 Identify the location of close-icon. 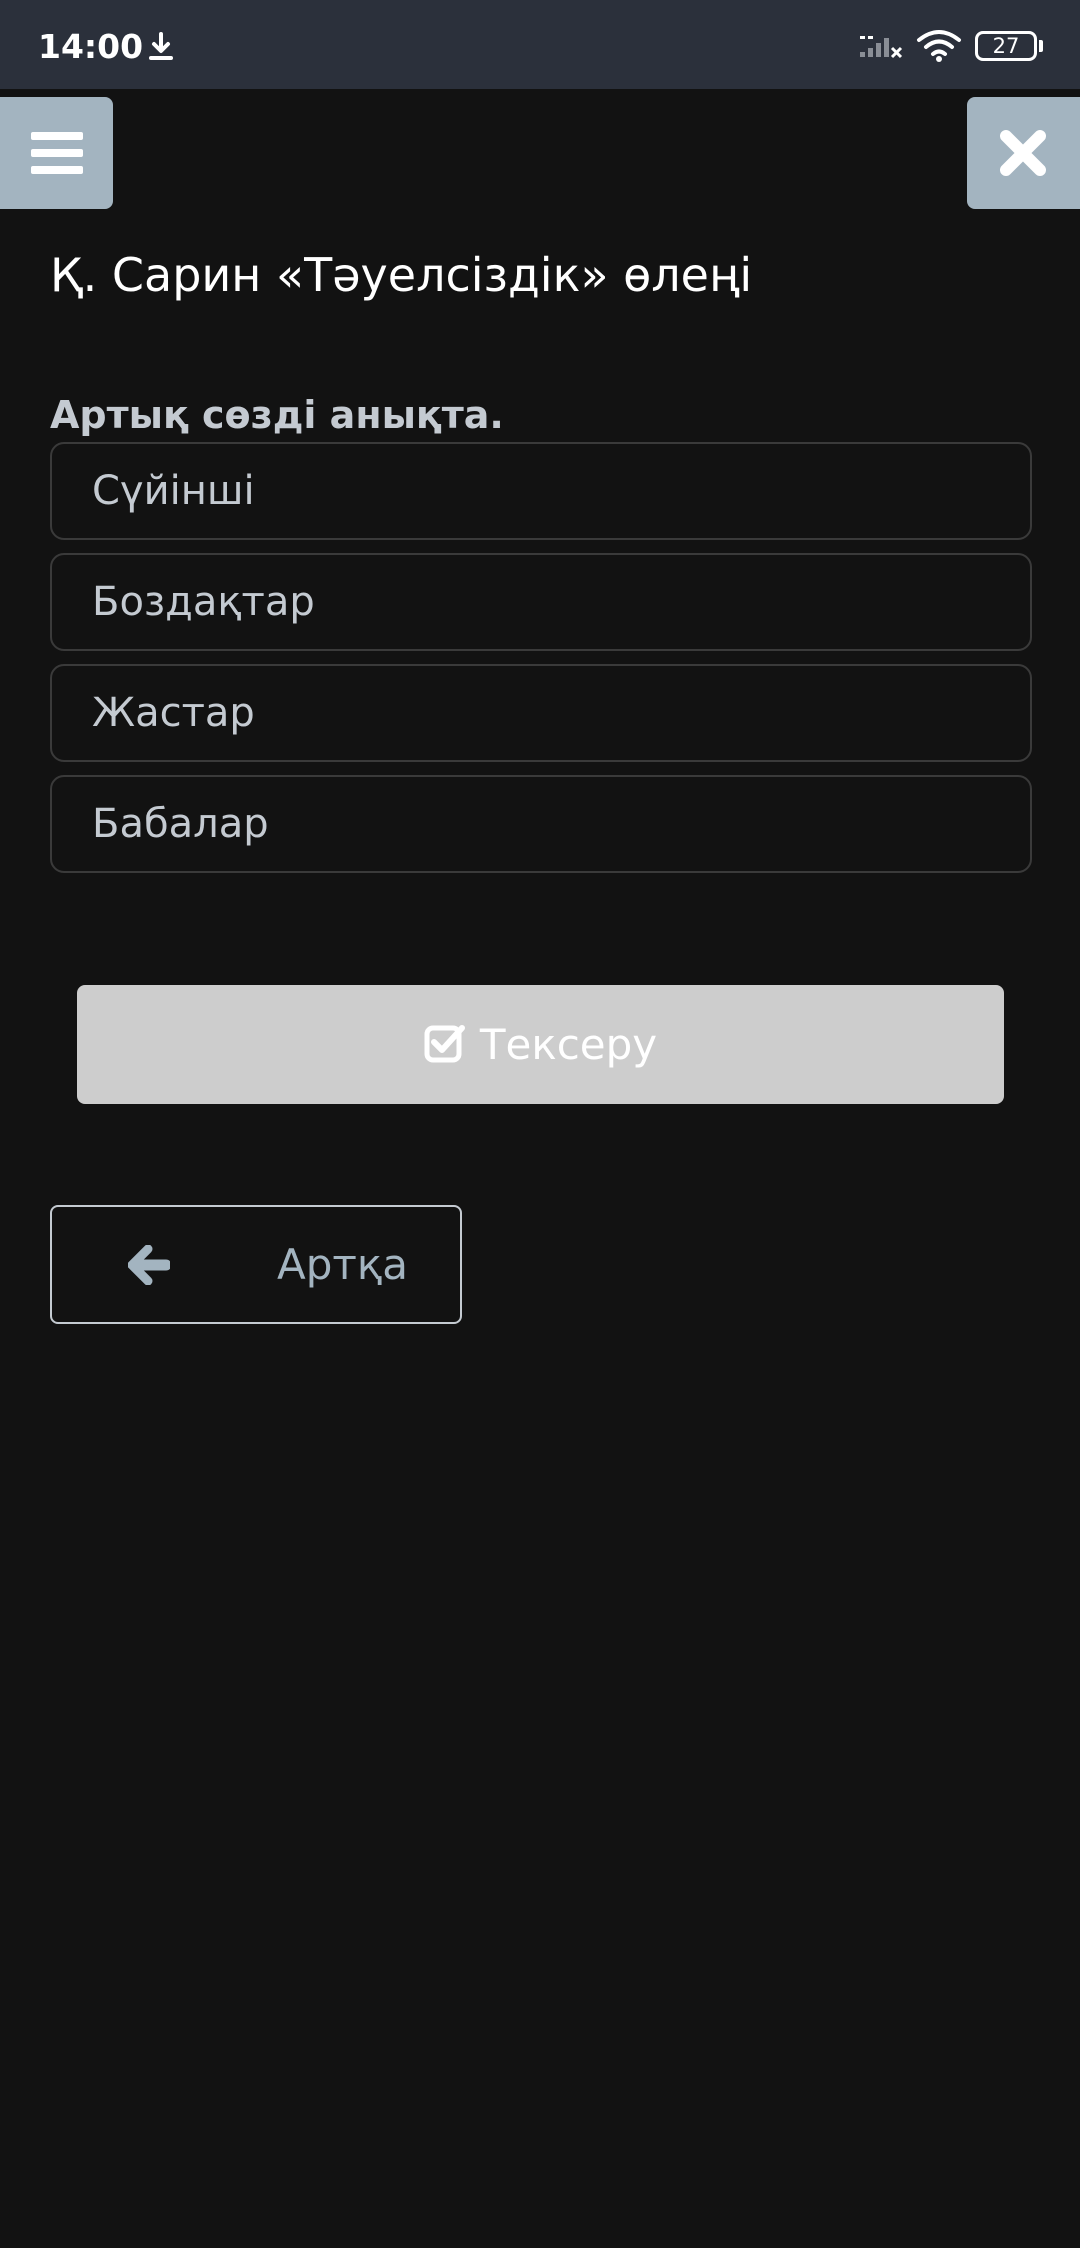
(1023, 153).